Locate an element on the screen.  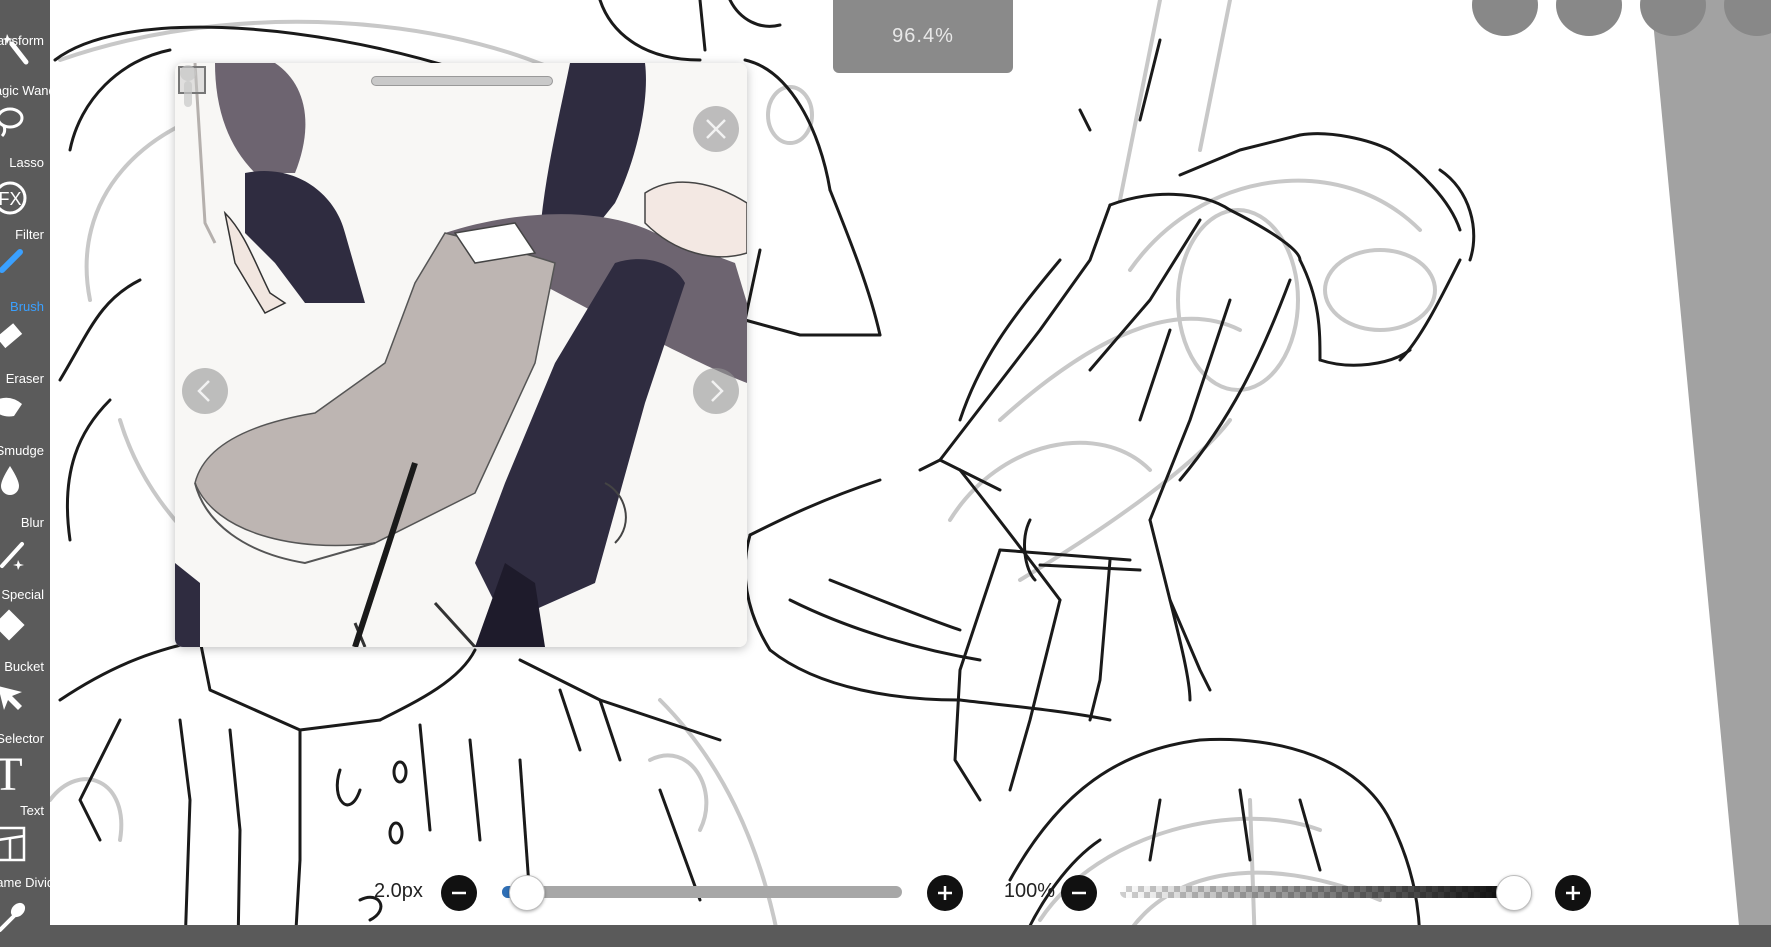
tool-filter: FX Filter is located at coordinates (25, 209).